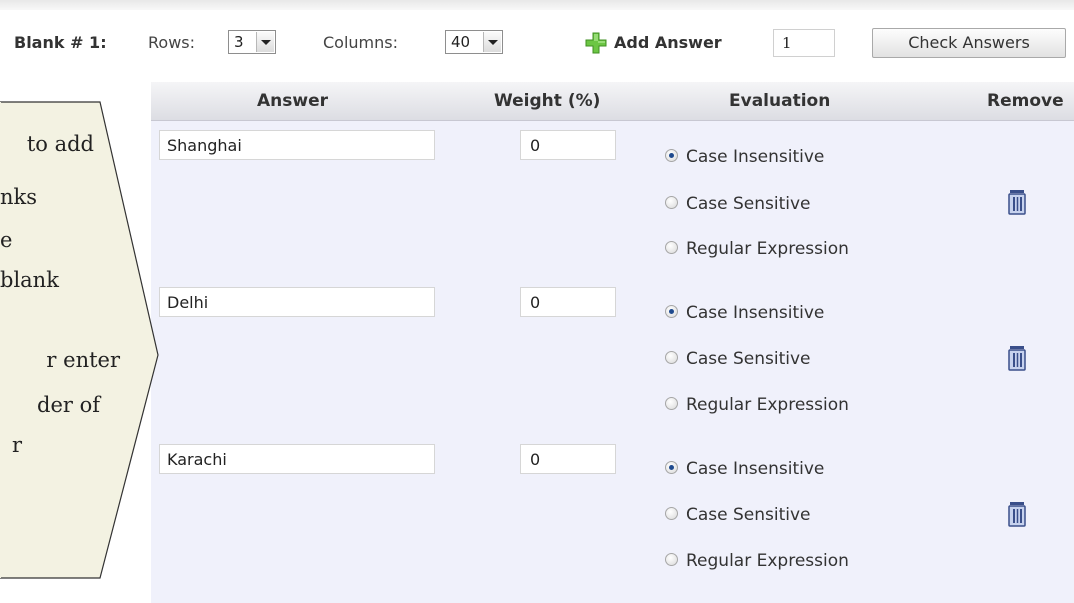  Describe the element at coordinates (668, 43) in the screenshot. I see `add-answer-label: Add Answer` at that location.